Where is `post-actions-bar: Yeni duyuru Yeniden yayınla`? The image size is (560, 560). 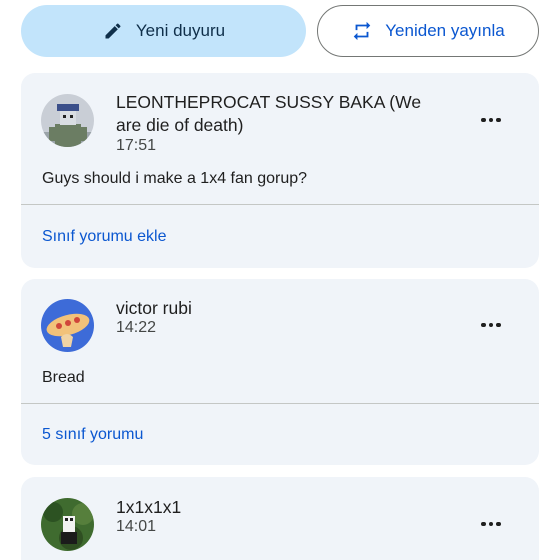
post-actions-bar: Yeni duyuru Yeniden yayınla is located at coordinates (280, 31).